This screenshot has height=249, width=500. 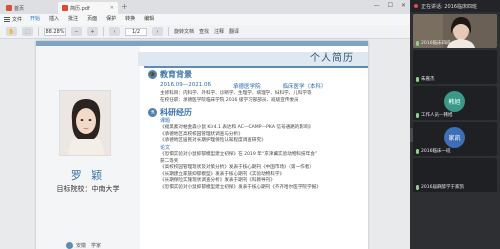 What do you see at coordinates (65, 8) in the screenshot?
I see `pdf-file-icon` at bounding box center [65, 8].